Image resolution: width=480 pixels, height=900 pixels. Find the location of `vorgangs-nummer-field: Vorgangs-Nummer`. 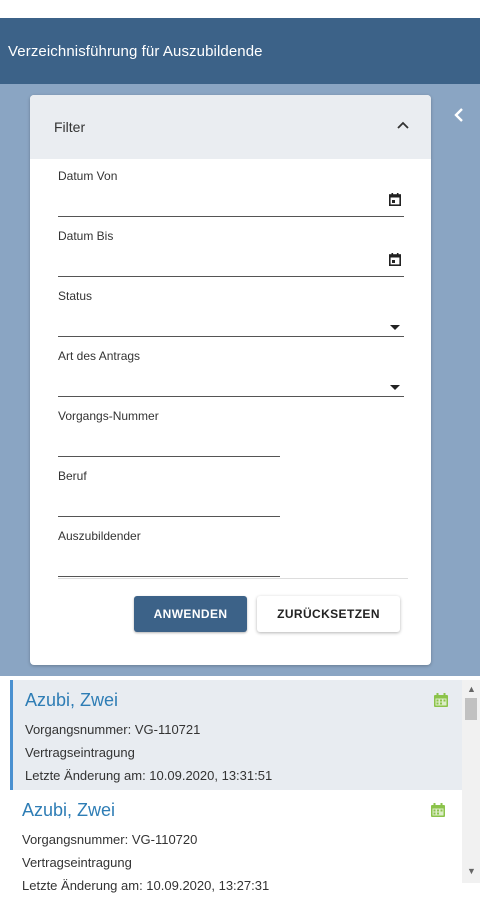

vorgangs-nummer-field: Vorgangs-Nummer is located at coordinates (169, 433).